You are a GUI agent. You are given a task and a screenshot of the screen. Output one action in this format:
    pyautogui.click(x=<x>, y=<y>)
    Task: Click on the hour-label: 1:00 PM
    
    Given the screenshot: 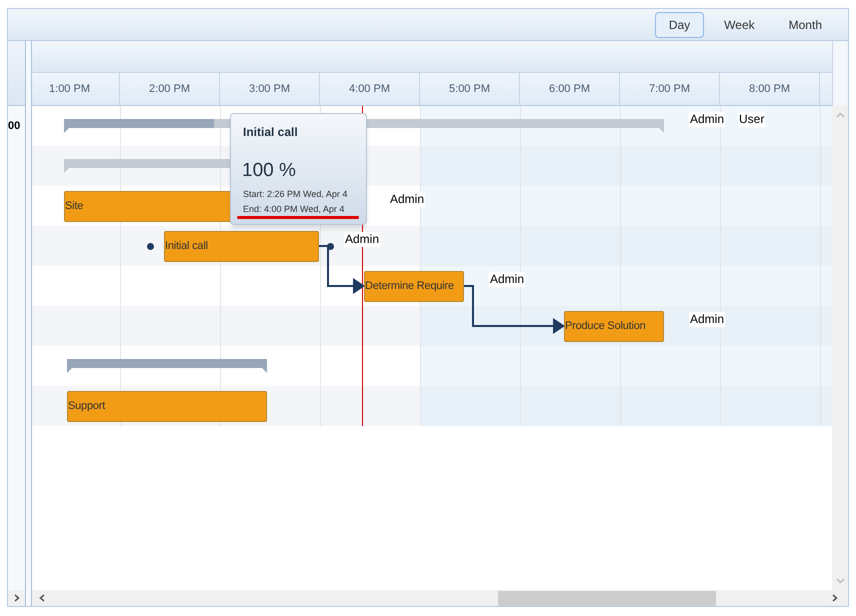 What is the action you would take?
    pyautogui.click(x=69, y=90)
    